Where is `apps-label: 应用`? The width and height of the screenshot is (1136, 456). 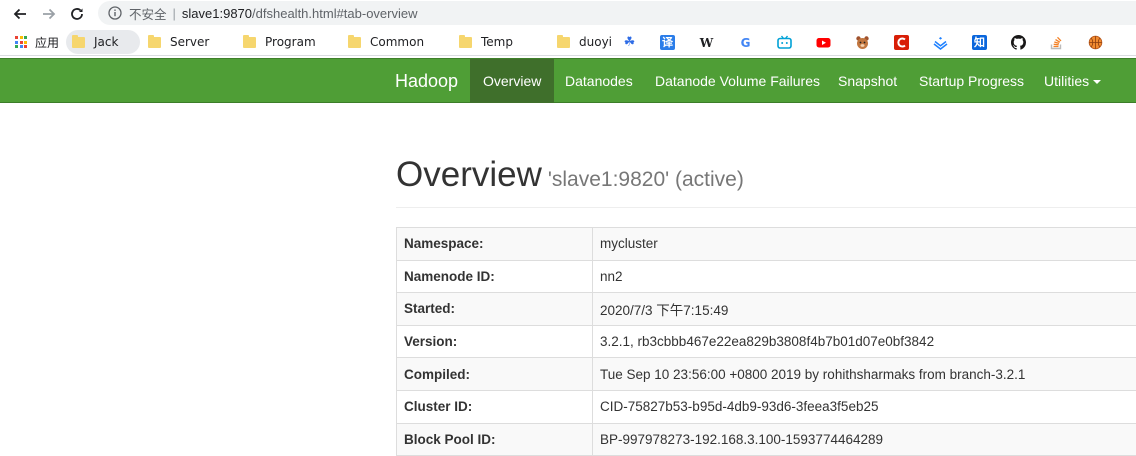 apps-label: 应用 is located at coordinates (47, 42).